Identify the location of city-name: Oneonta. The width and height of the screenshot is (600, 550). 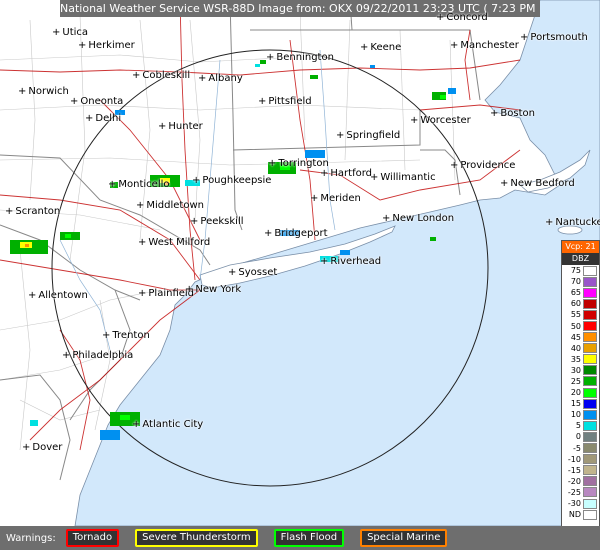
(102, 101).